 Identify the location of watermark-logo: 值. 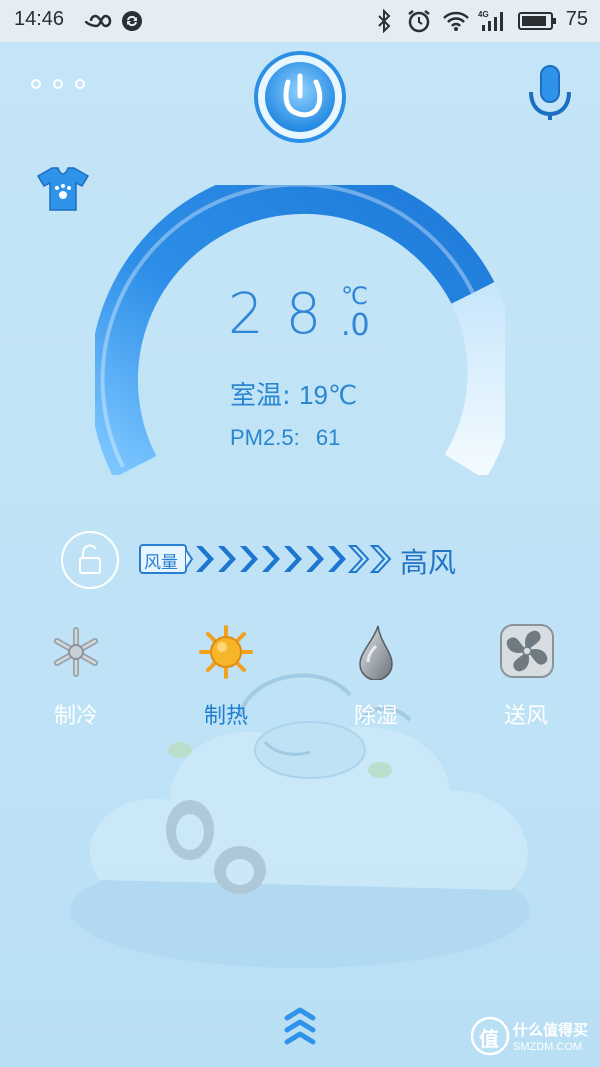
(490, 1036).